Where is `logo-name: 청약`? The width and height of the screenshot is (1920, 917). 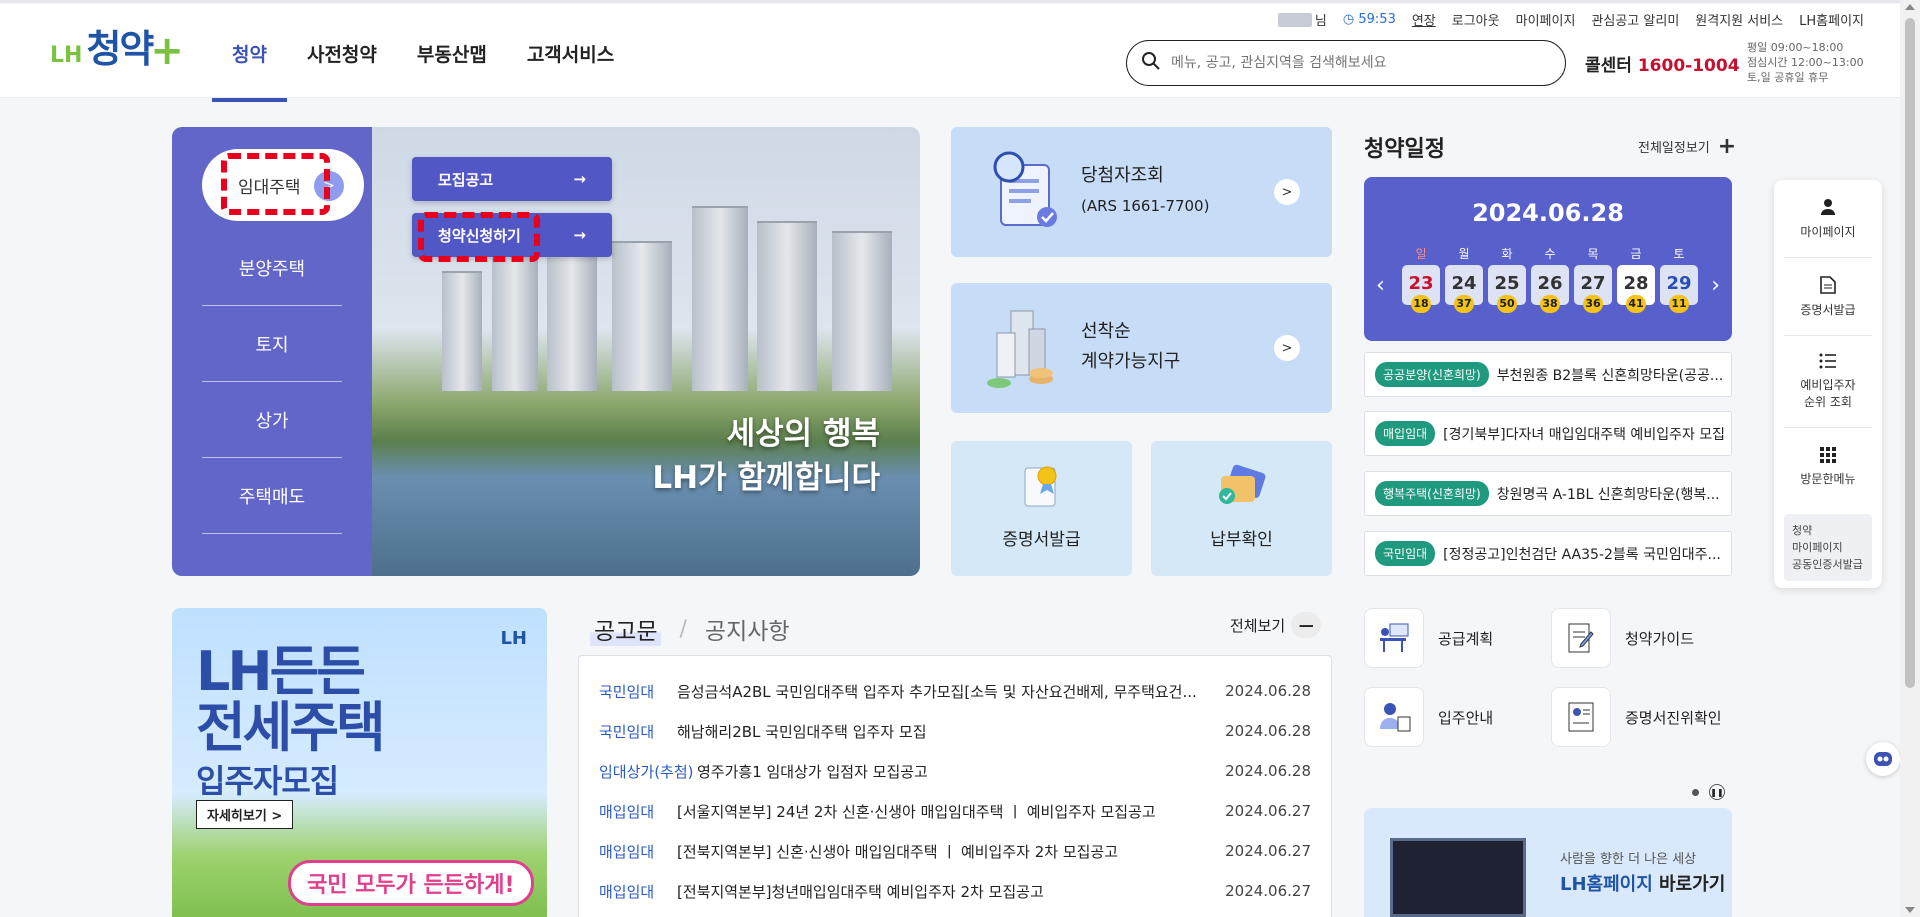
logo-name: 청약 is located at coordinates (120, 49).